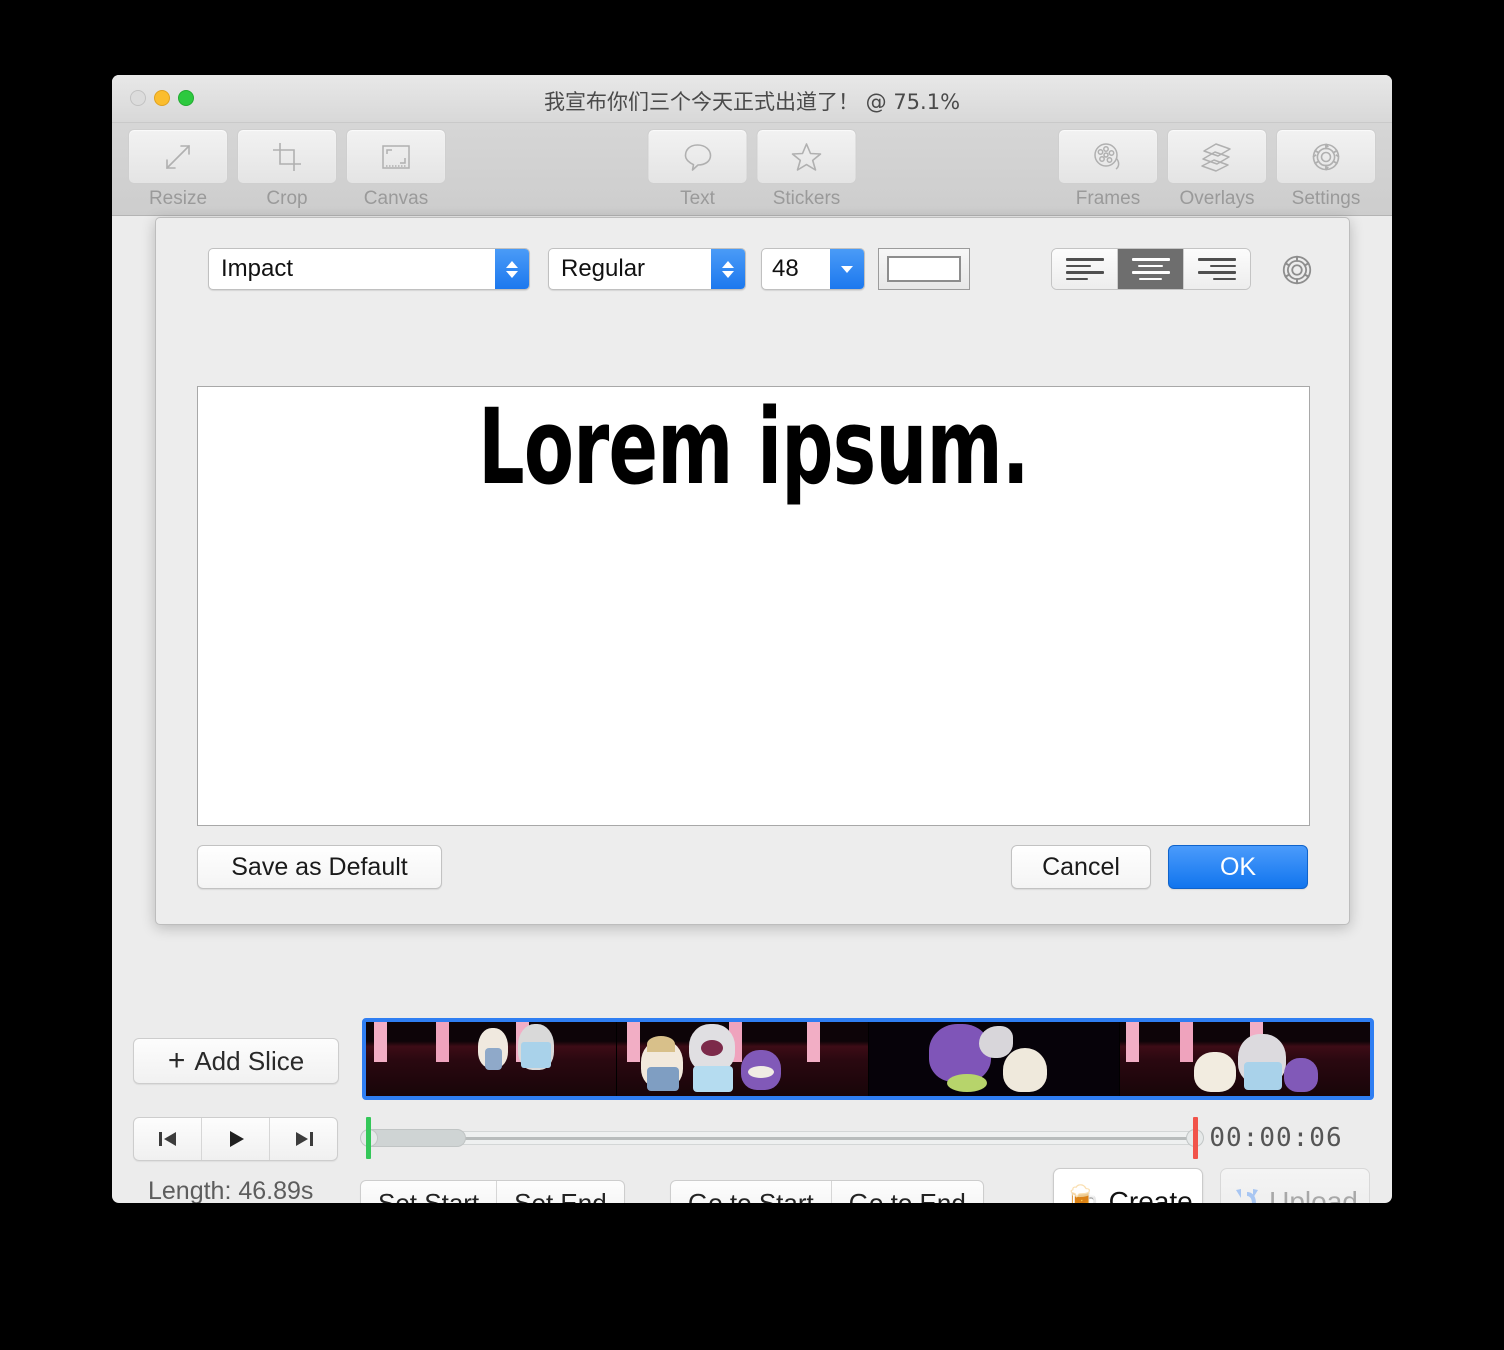 This screenshot has width=1504, height=1350. I want to click on toolbar-label: Resize, so click(178, 198).